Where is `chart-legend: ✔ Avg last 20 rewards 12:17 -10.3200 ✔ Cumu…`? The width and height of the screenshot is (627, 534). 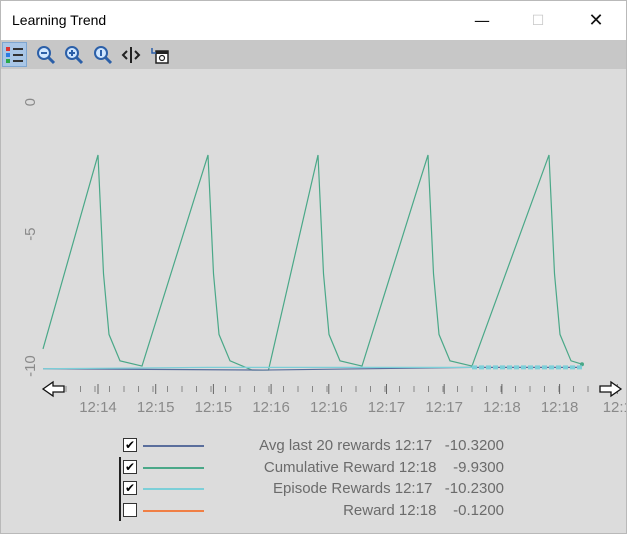
chart-legend: ✔ Avg last 20 rewards 12:17 -10.3200 ✔ Cumu… is located at coordinates (318, 478).